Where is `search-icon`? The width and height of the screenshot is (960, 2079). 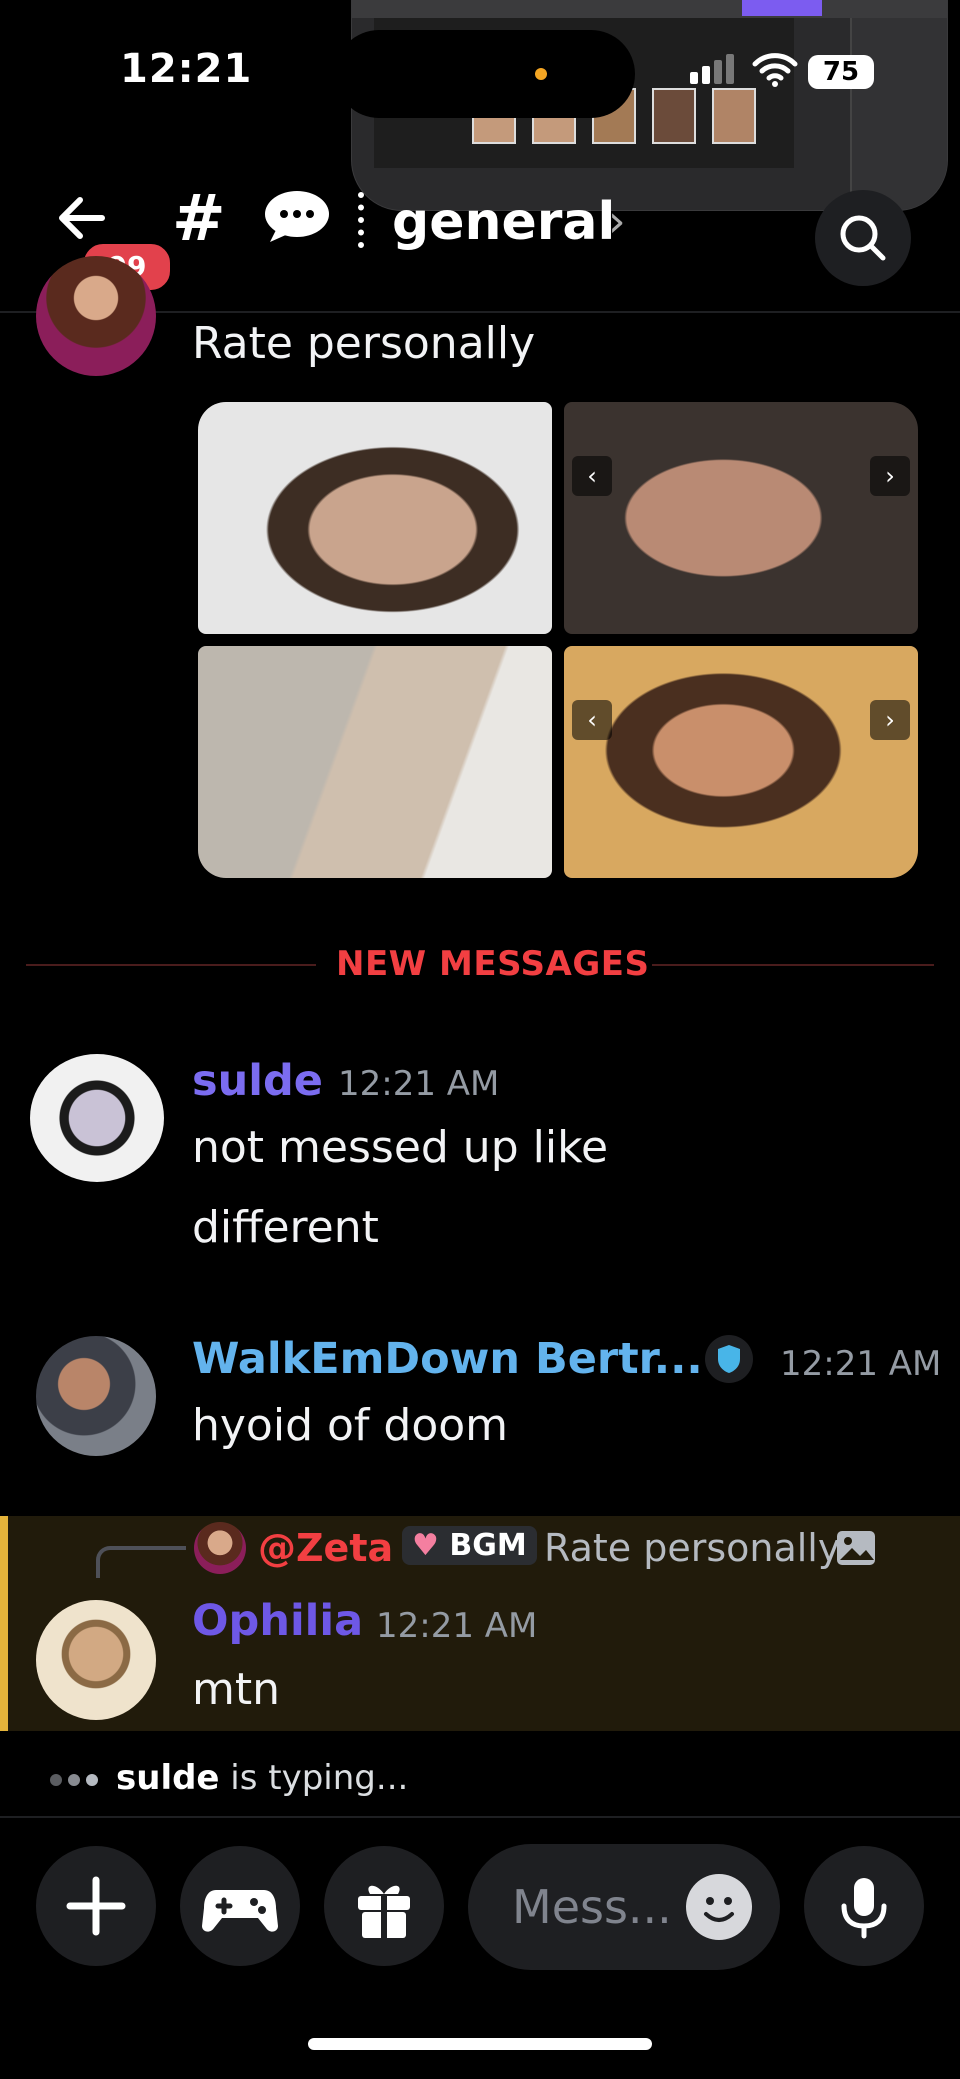
search-icon is located at coordinates (863, 238).